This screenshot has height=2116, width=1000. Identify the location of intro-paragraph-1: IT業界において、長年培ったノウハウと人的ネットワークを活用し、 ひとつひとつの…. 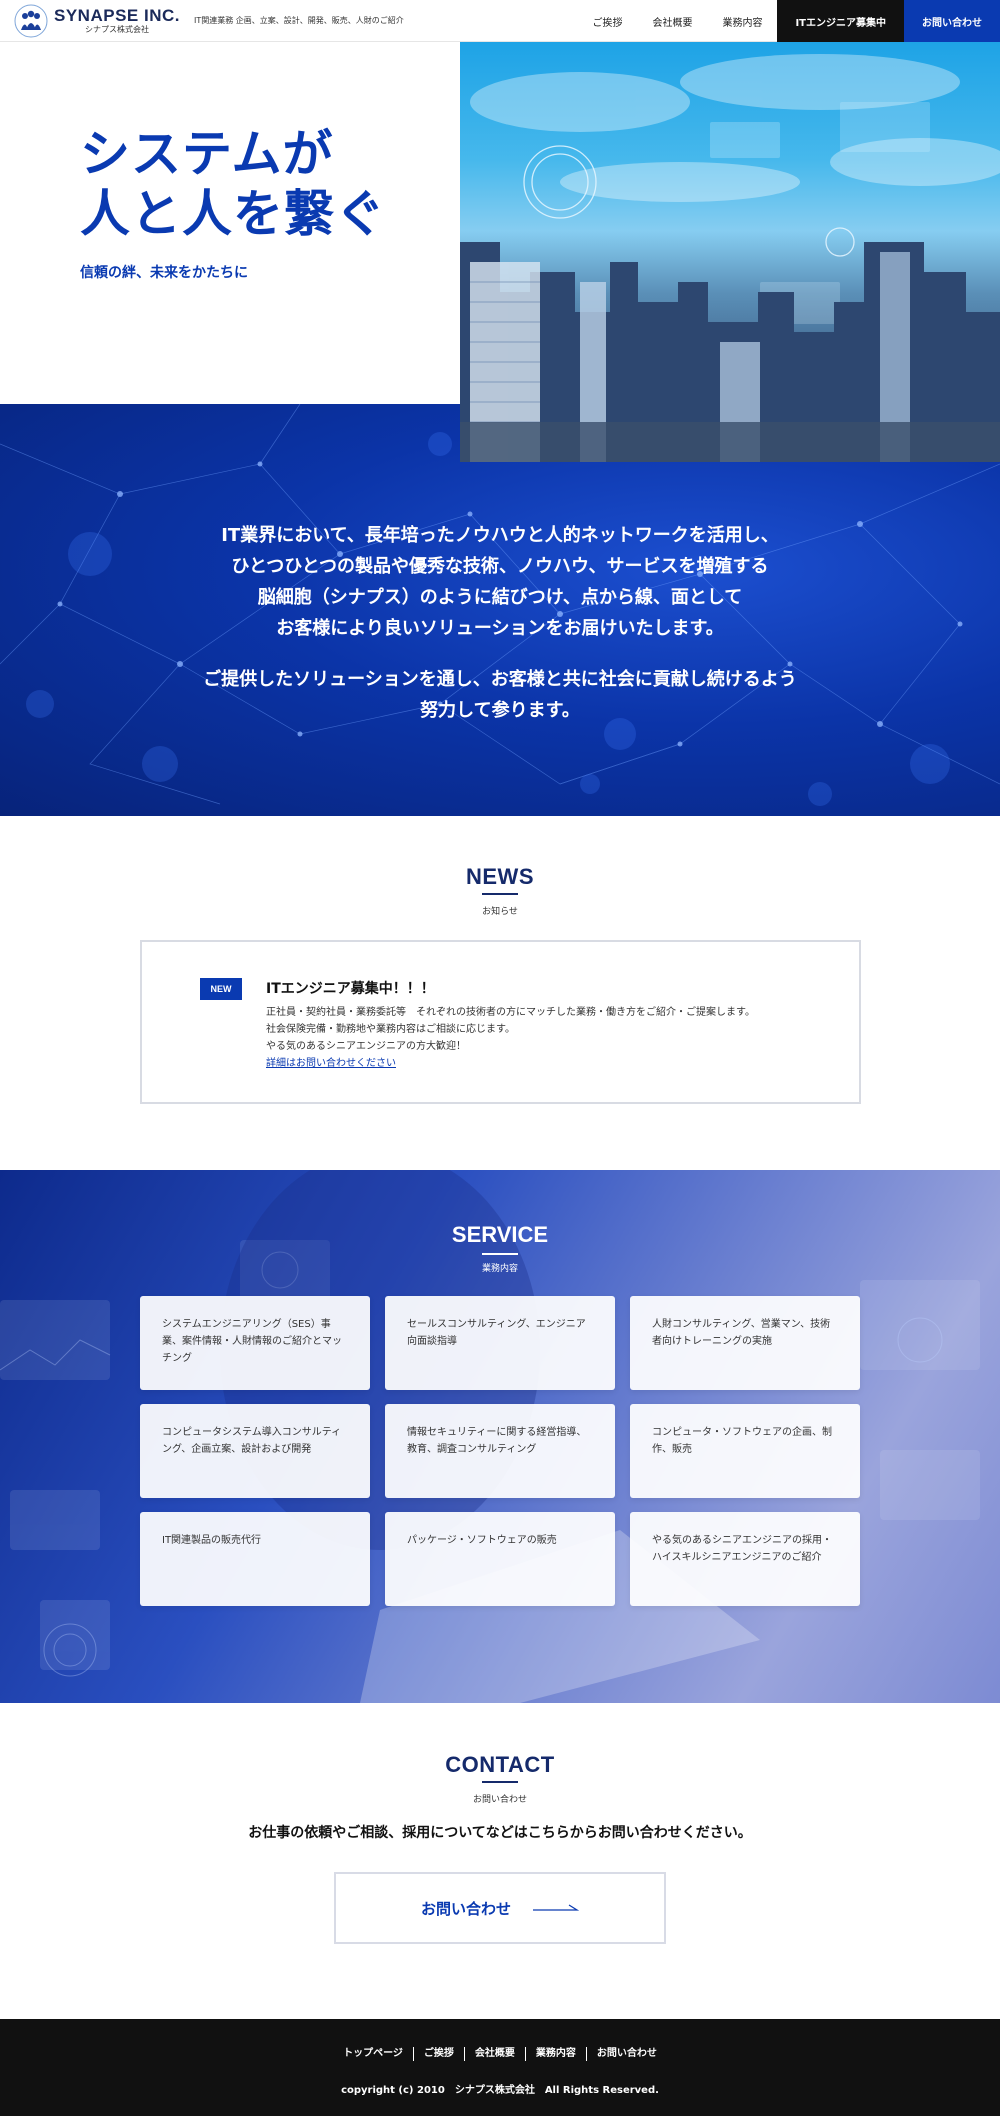
(500, 582).